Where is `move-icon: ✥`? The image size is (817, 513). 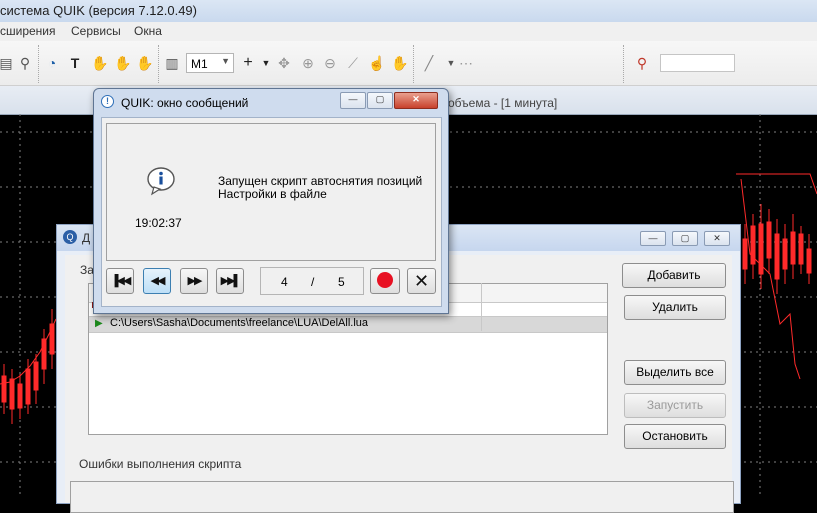
move-icon: ✥ is located at coordinates (284, 63).